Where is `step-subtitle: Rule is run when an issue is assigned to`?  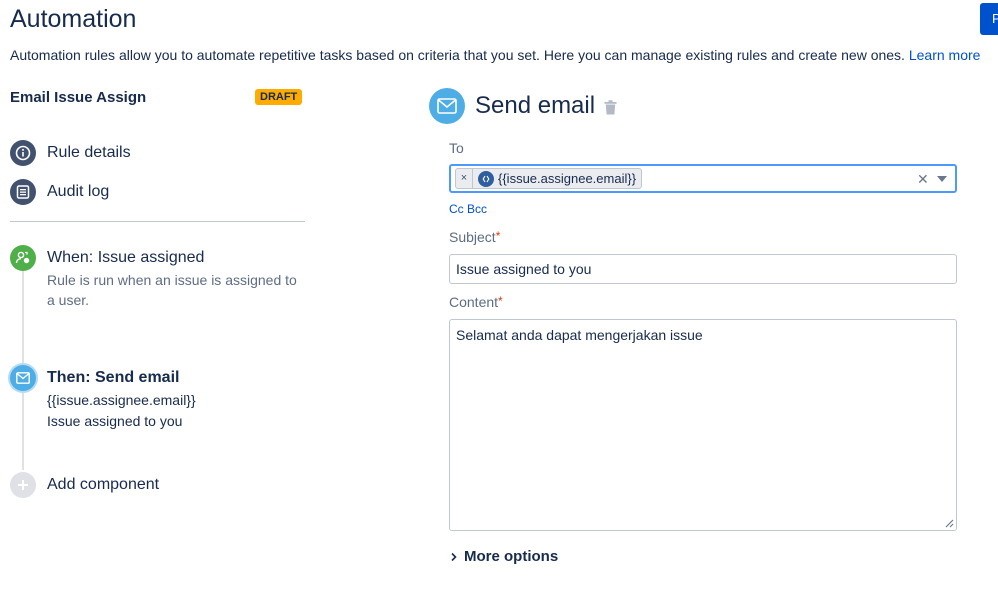
step-subtitle: Rule is run when an issue is assigned to is located at coordinates (172, 280).